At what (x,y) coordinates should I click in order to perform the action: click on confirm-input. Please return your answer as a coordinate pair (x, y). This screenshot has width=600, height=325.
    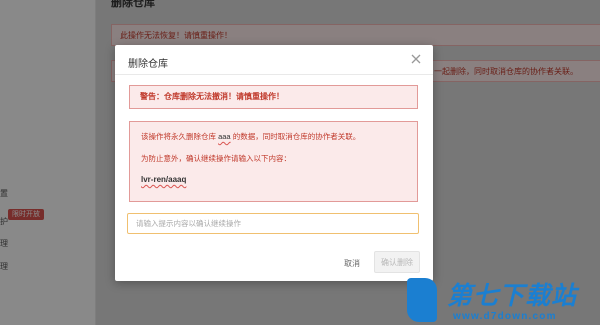
    Looking at the image, I should click on (273, 223).